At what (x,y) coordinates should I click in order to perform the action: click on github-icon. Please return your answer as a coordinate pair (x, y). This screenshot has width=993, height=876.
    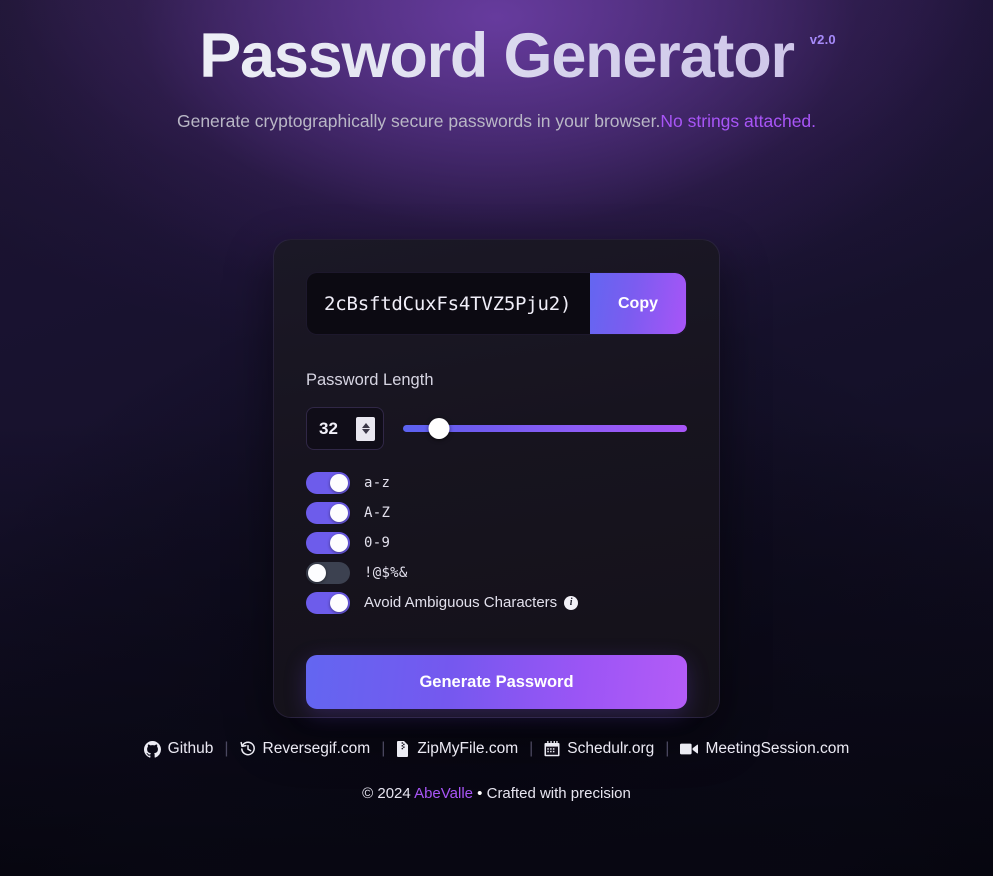
    Looking at the image, I should click on (152, 749).